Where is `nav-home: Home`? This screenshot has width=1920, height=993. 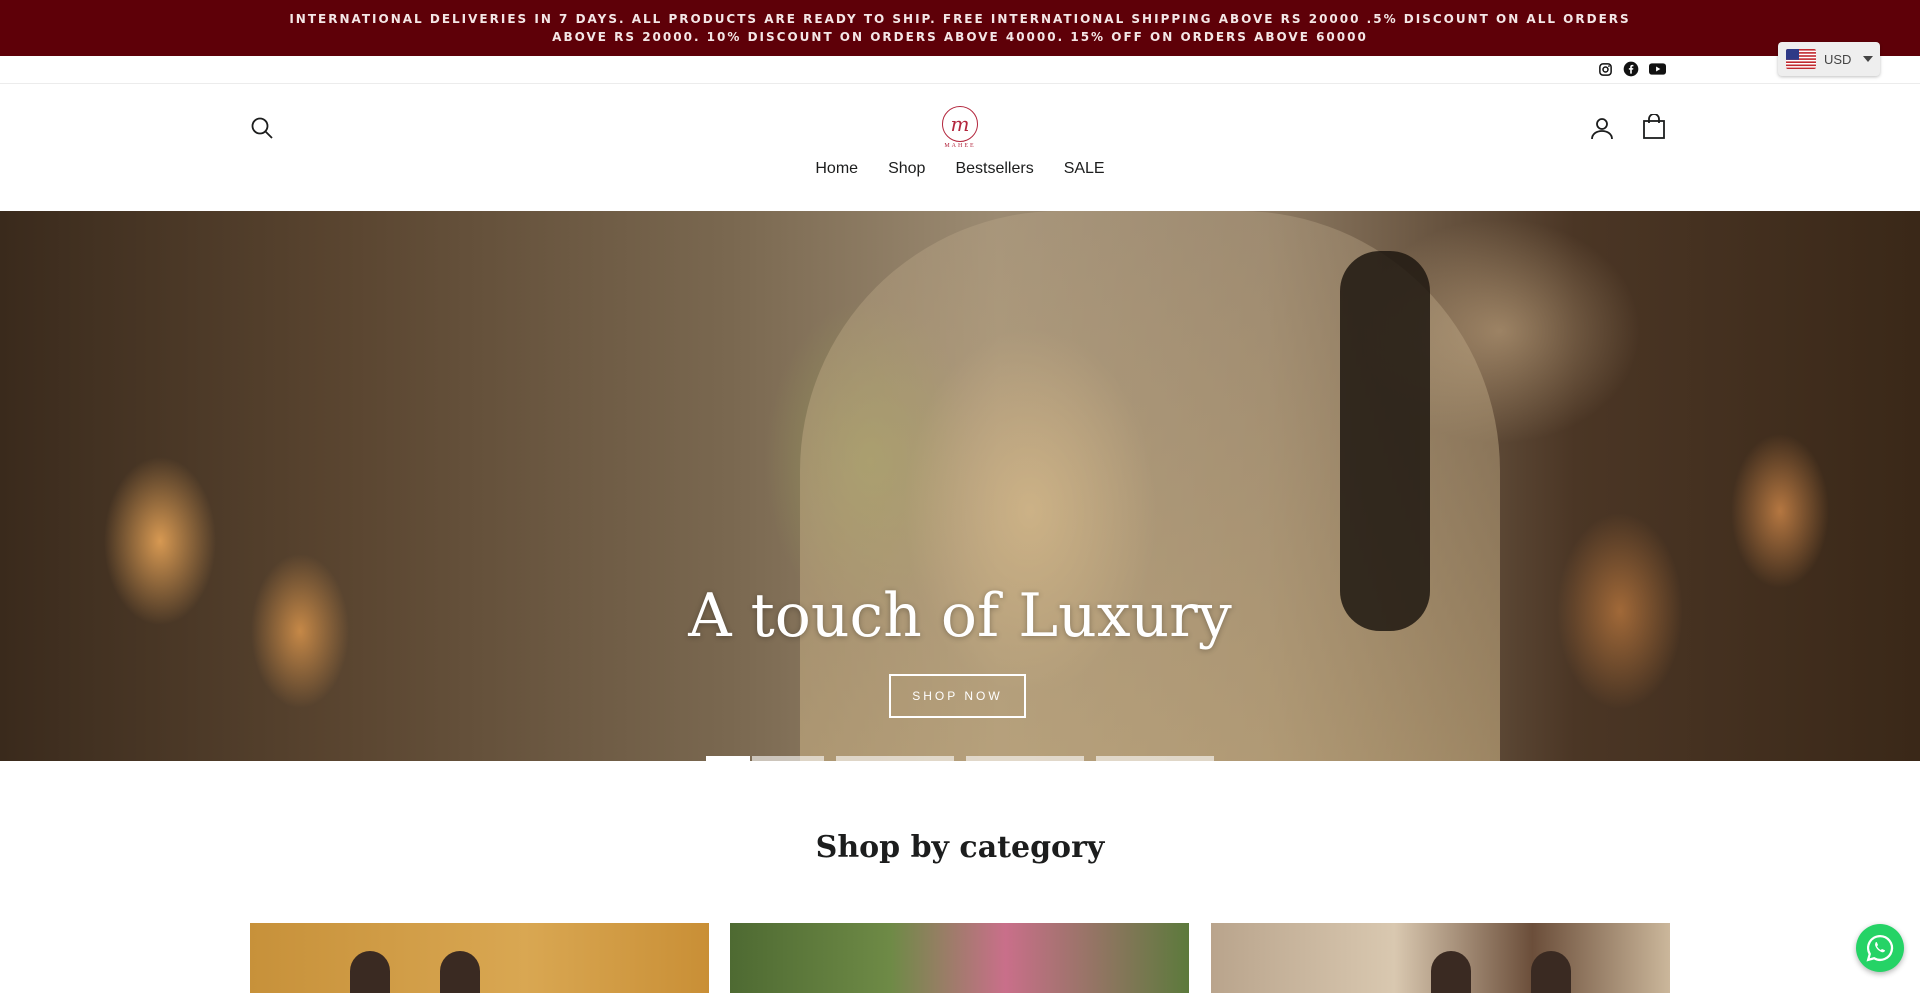
nav-home: Home is located at coordinates (836, 169).